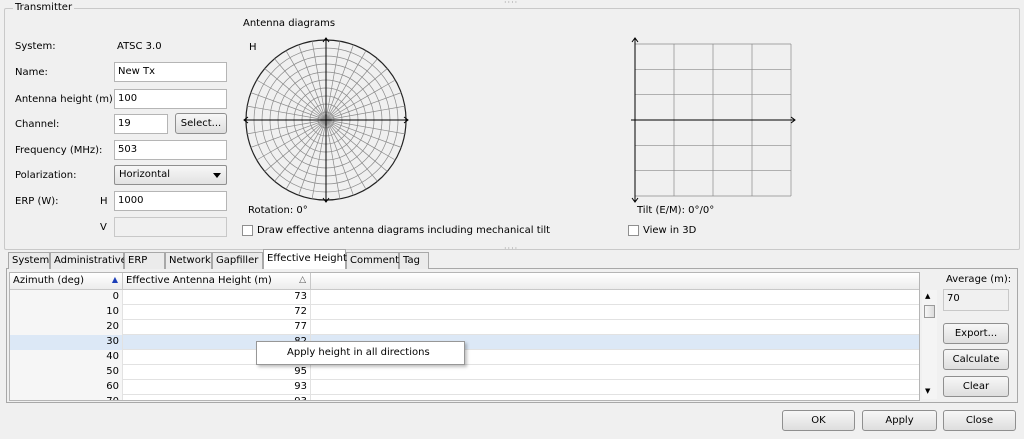 This screenshot has height=439, width=1024. I want to click on tilt-readout: Tilt (E/M): 0°/0°, so click(676, 210).